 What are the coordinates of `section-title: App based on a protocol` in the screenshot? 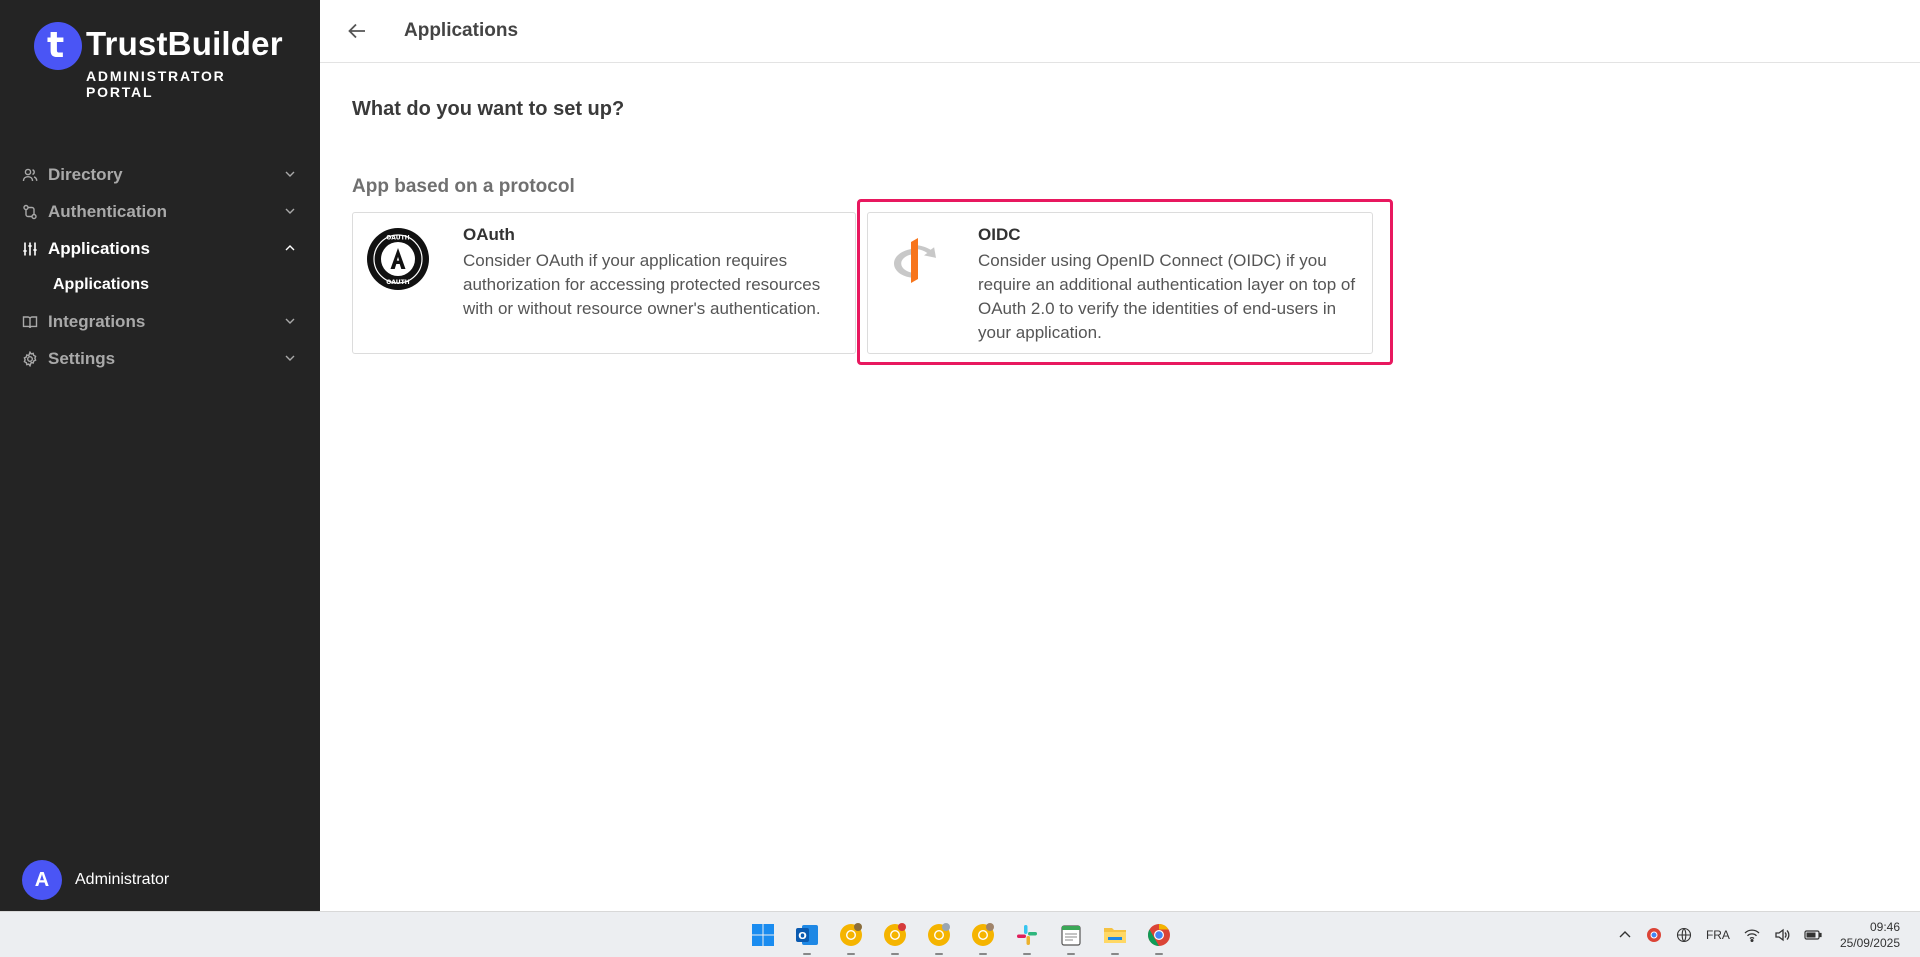 It's located at (463, 186).